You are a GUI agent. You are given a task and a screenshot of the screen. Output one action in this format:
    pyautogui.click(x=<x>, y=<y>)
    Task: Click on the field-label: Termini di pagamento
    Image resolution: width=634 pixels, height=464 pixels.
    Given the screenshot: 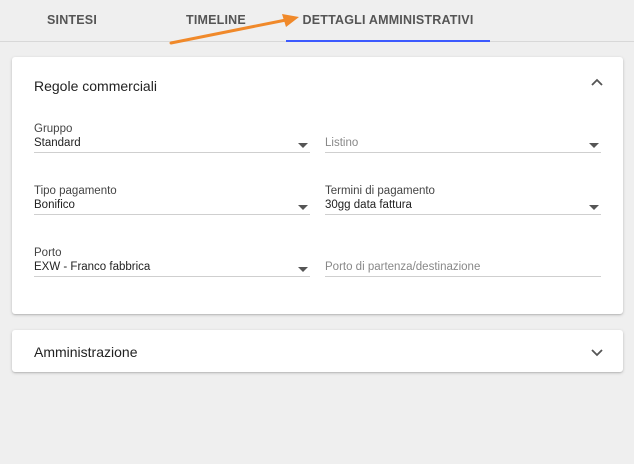 What is the action you would take?
    pyautogui.click(x=380, y=191)
    